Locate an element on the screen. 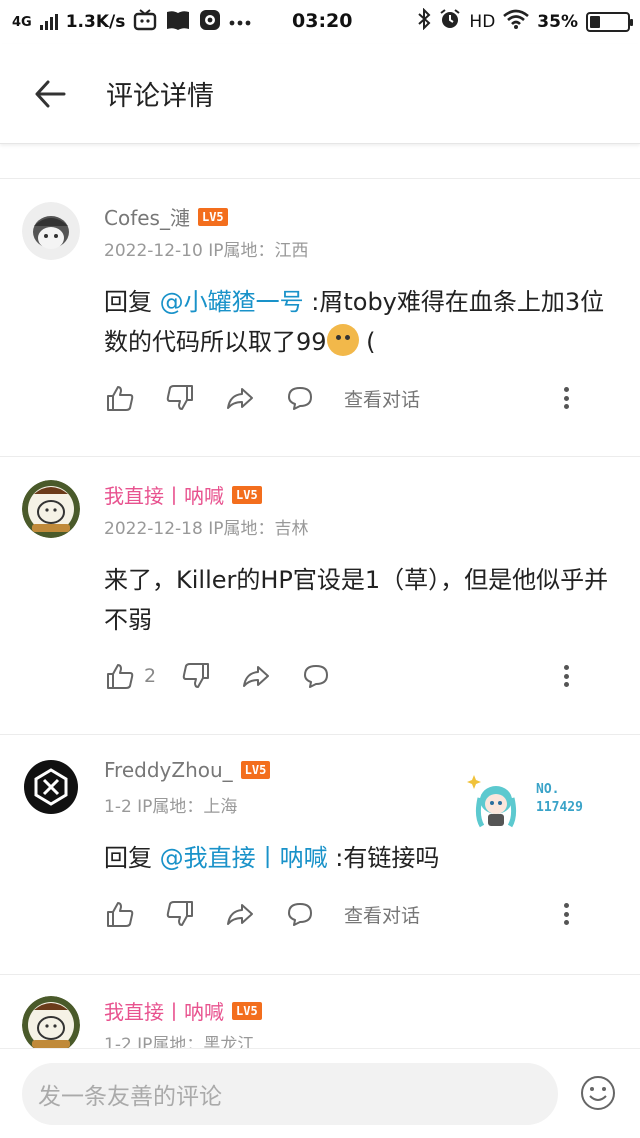 This screenshot has width=640, height=1138. signal-icon is located at coordinates (48, 22).